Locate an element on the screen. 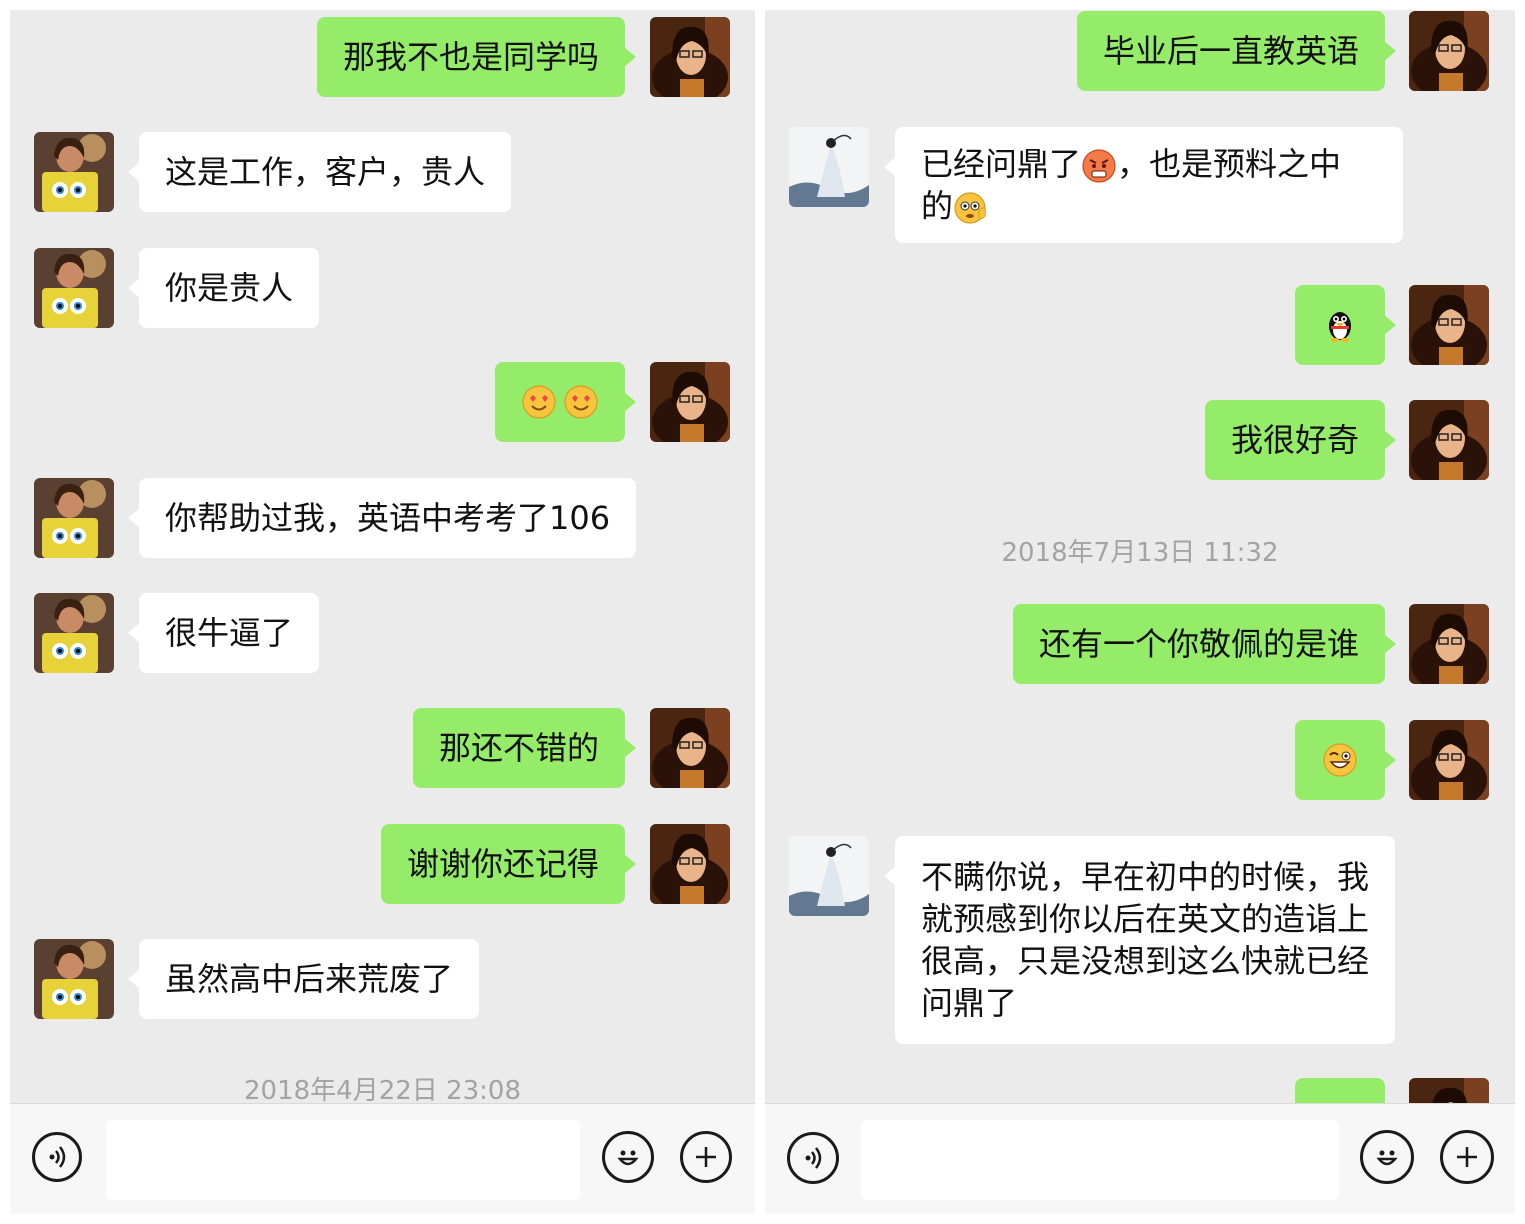 The width and height of the screenshot is (1525, 1224). message-bubble-outgoing: 谢谢你还记得 is located at coordinates (508, 864).